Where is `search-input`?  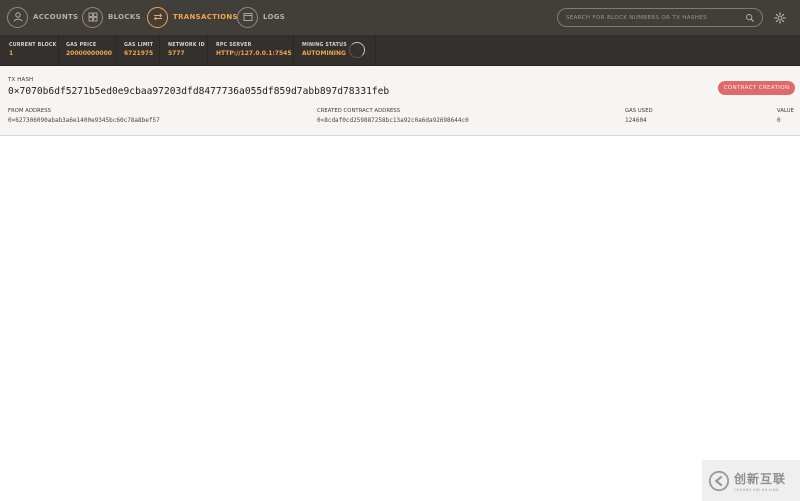 search-input is located at coordinates (654, 17).